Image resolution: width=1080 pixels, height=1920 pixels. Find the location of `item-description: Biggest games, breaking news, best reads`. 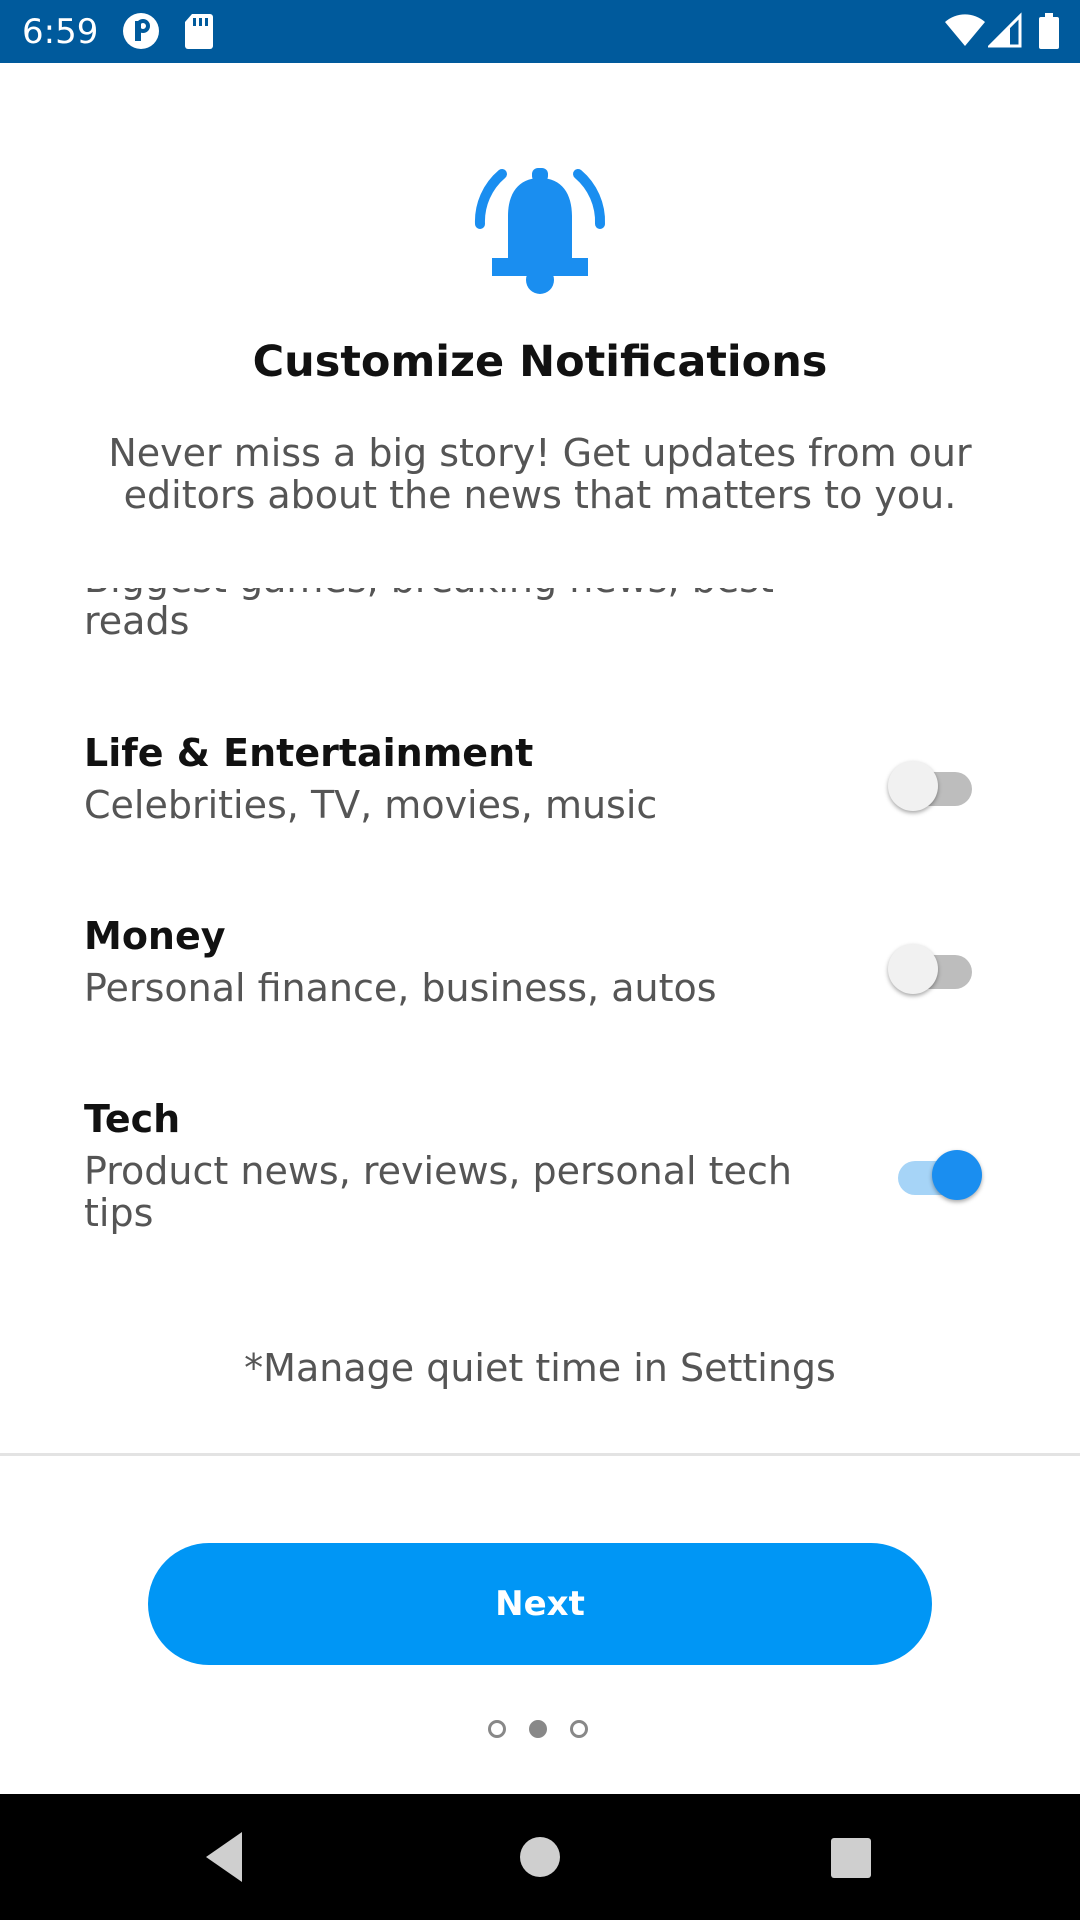

item-description: Biggest games, breaking news, best reads is located at coordinates (429, 615).